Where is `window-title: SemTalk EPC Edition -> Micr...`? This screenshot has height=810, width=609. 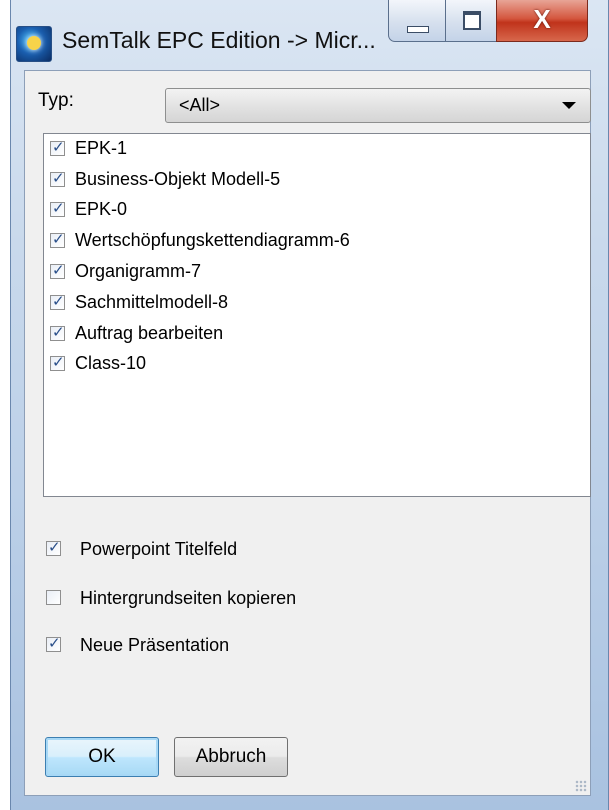
window-title: SemTalk EPC Edition -> Micr... is located at coordinates (219, 40).